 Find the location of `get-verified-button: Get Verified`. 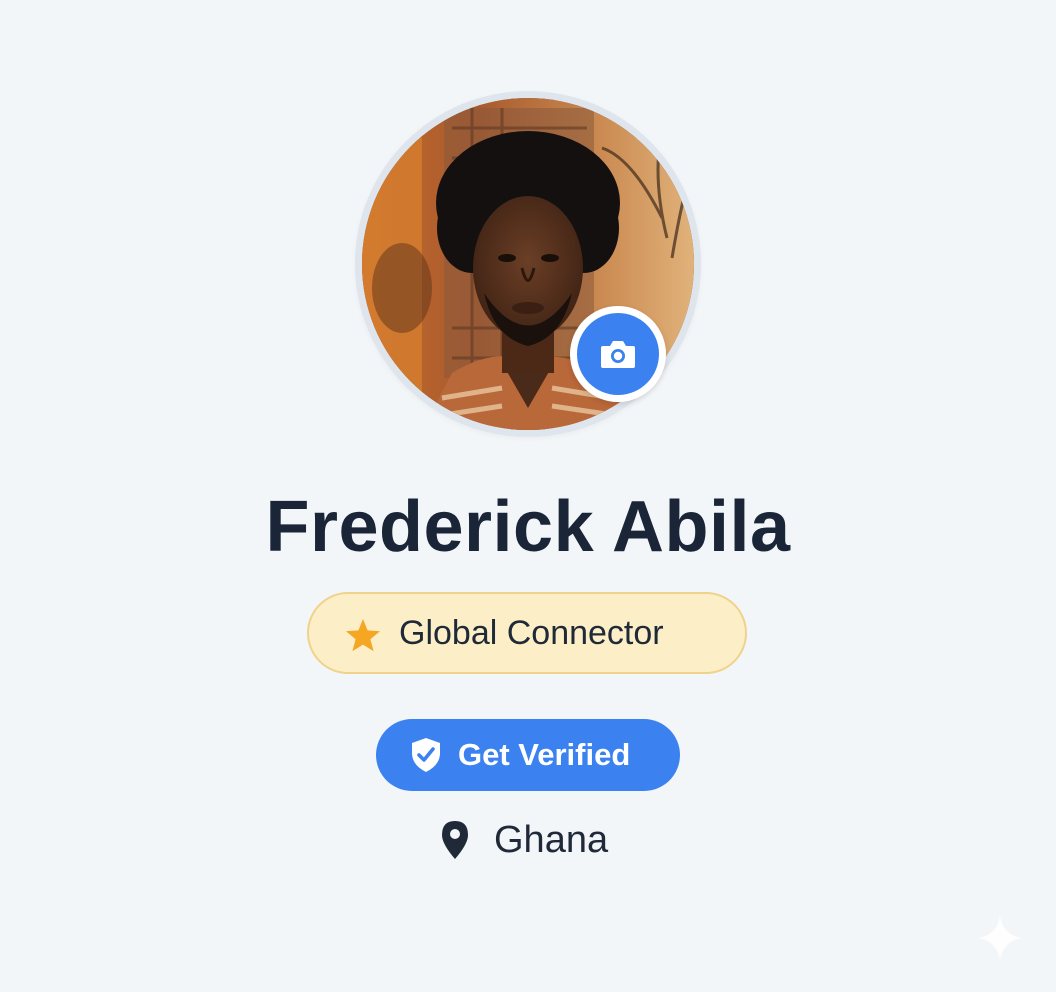

get-verified-button: Get Verified is located at coordinates (528, 755).